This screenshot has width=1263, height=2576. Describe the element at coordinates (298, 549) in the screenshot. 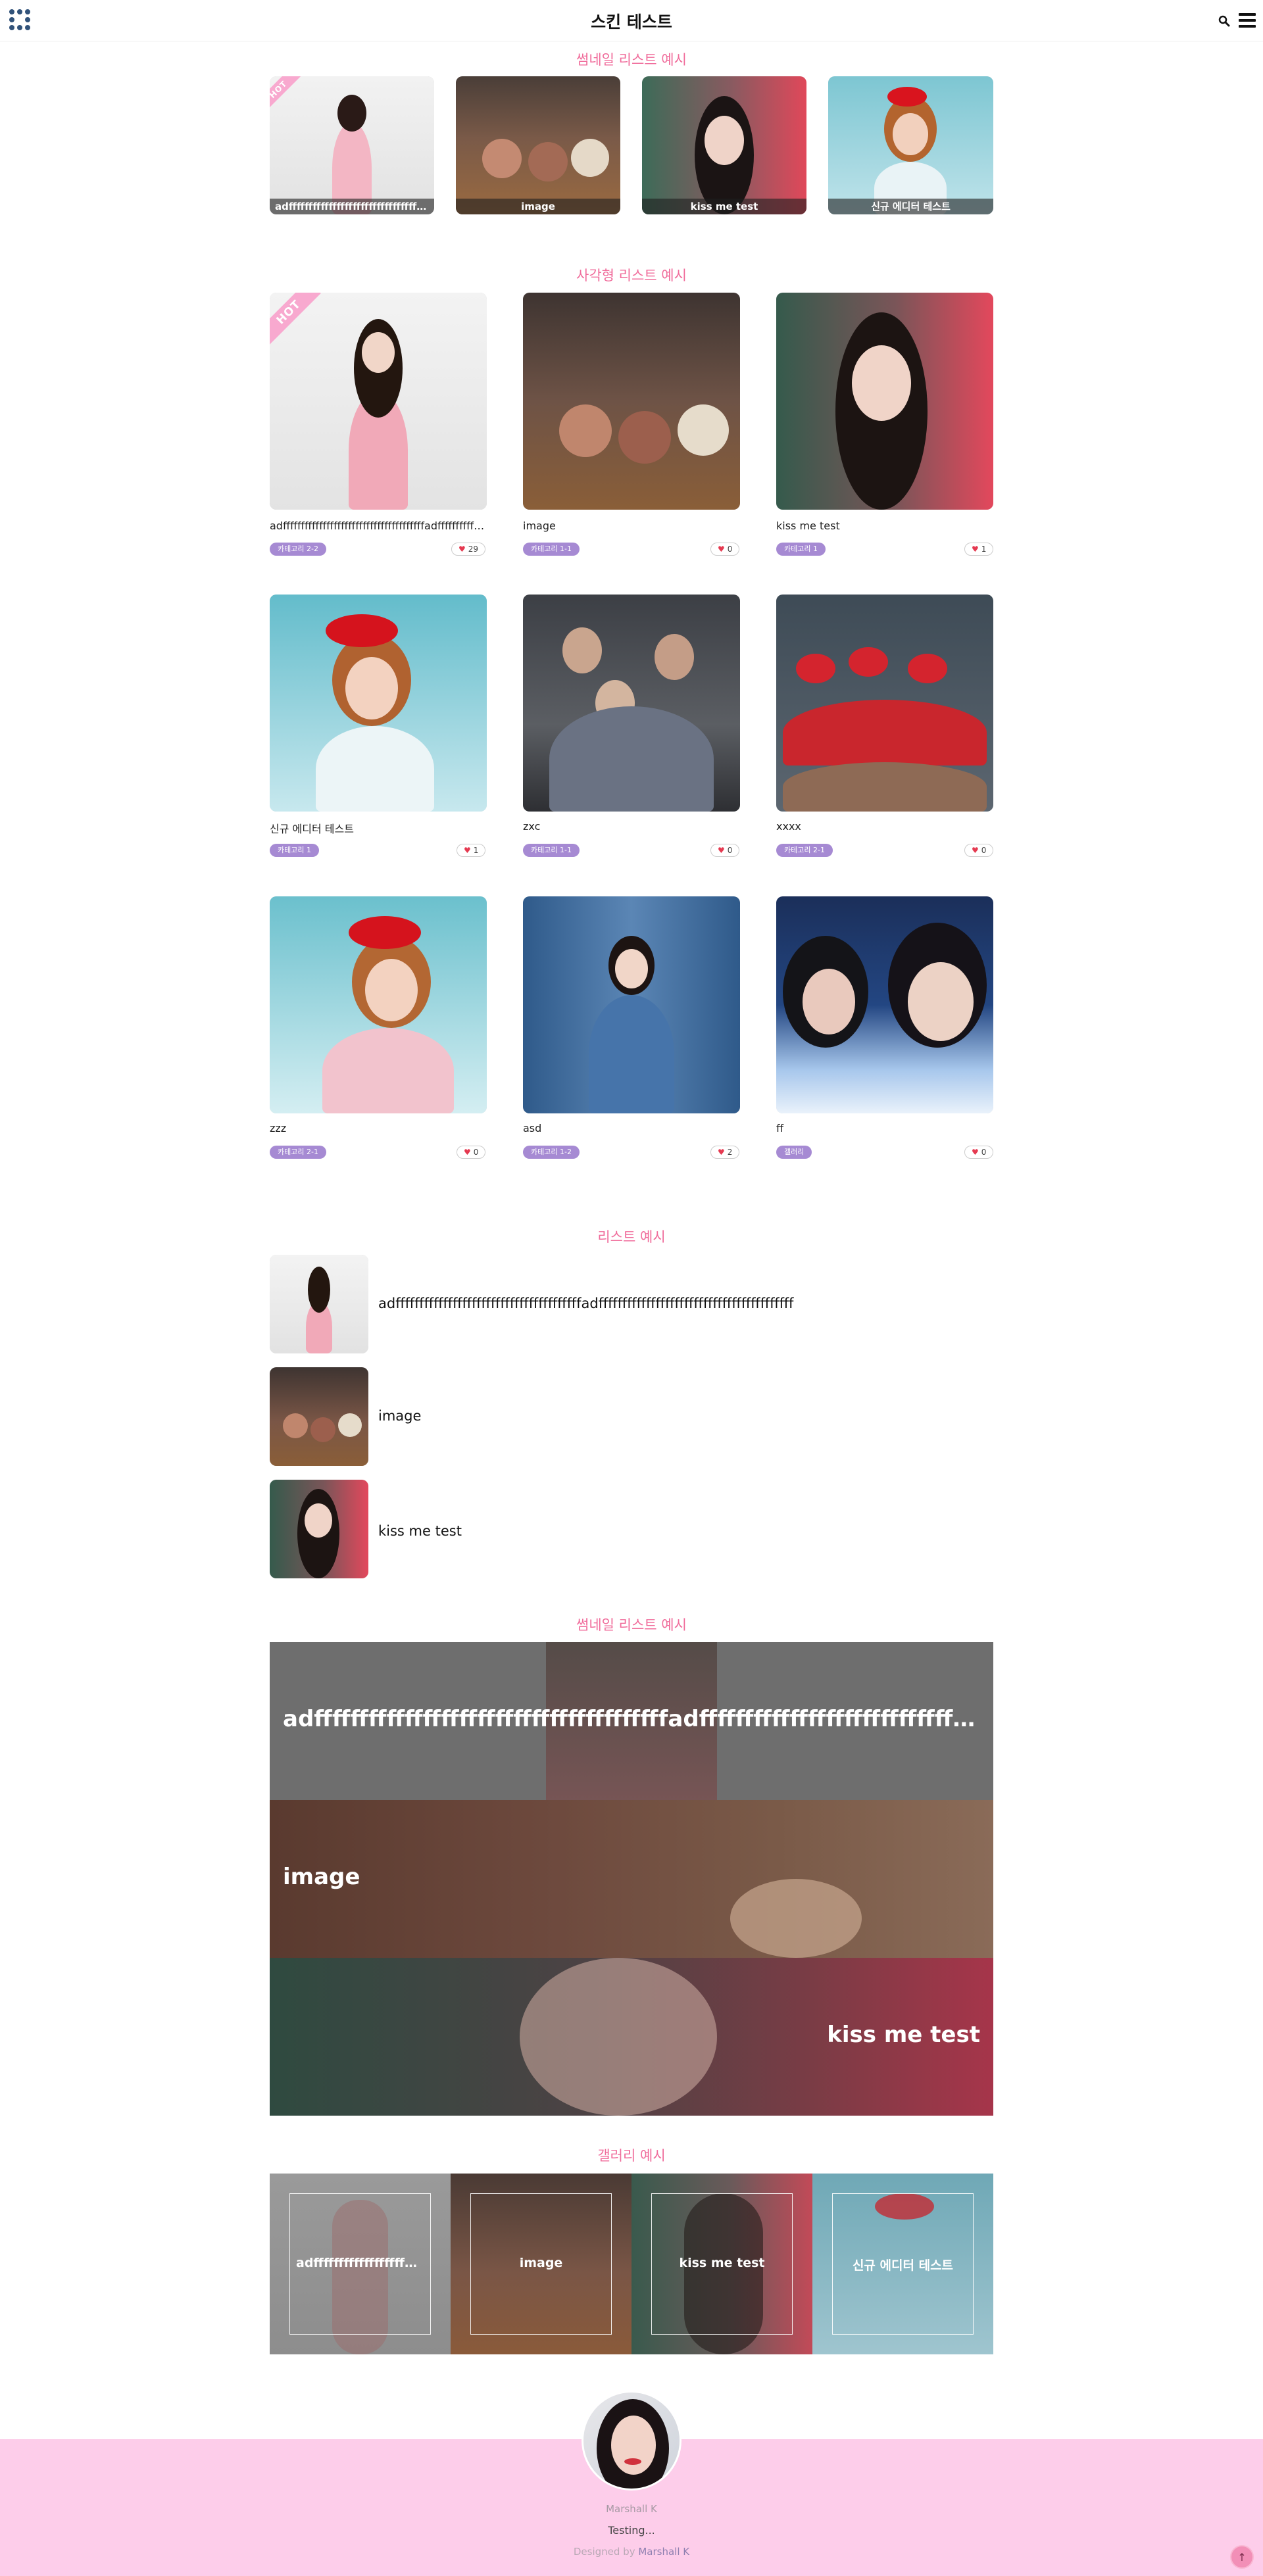

I see `category-badge: 카테고리 2-2` at that location.